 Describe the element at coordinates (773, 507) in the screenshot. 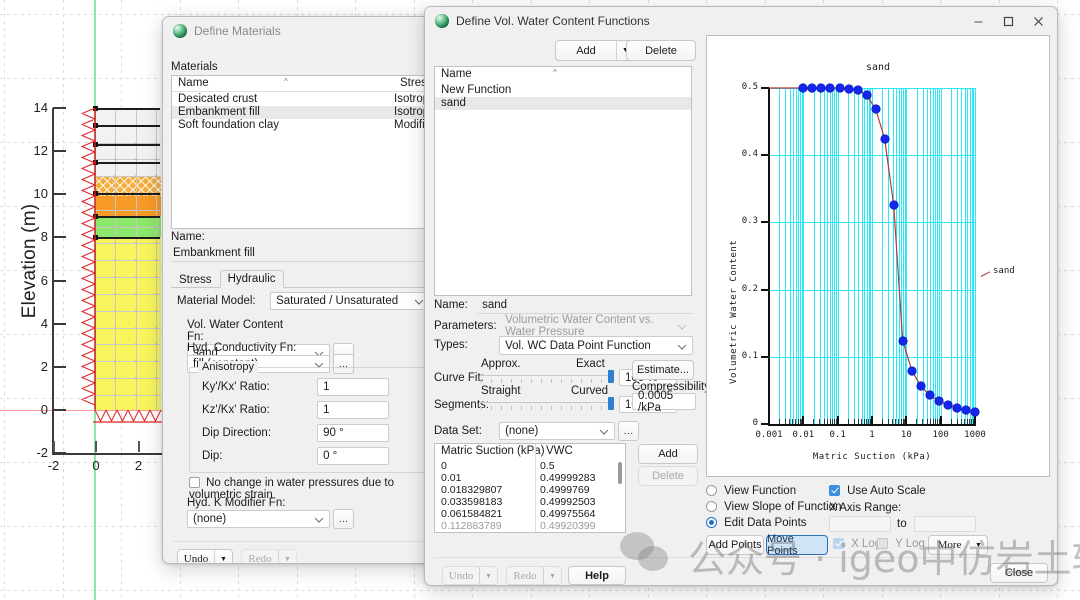

I see `view-slope-radio-row: View Slope of Function` at that location.